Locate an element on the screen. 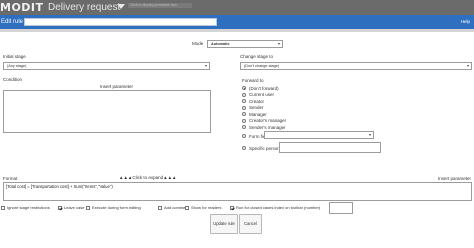 The width and height of the screenshot is (474, 248). forward-option-label: Current user is located at coordinates (262, 94).